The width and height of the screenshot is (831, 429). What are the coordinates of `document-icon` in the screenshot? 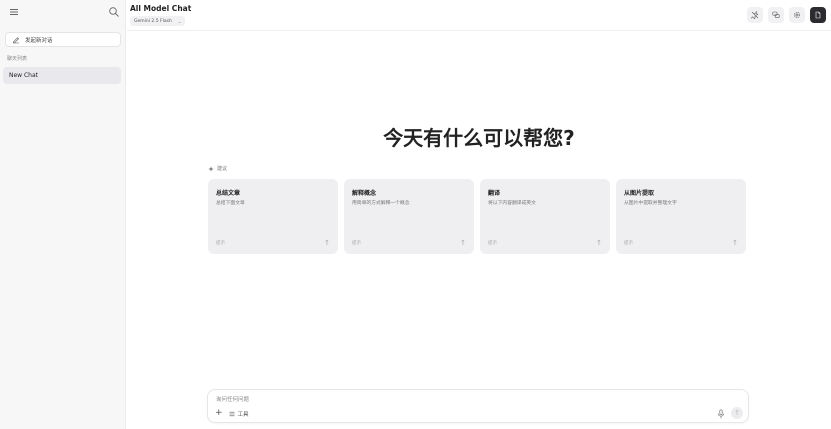 It's located at (818, 15).